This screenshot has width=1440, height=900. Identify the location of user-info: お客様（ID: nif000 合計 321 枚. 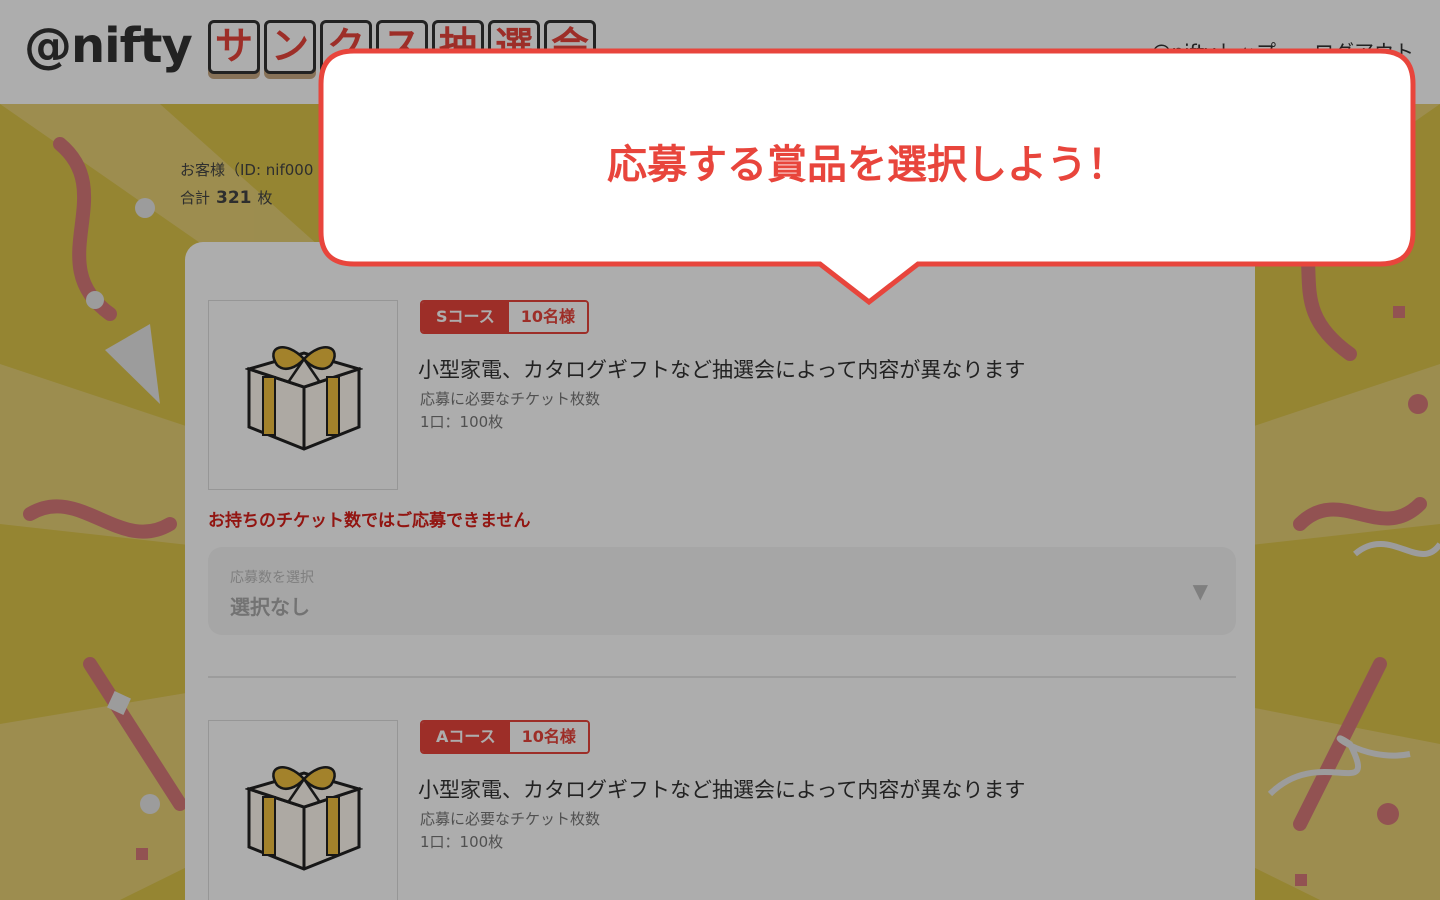
(246, 184).